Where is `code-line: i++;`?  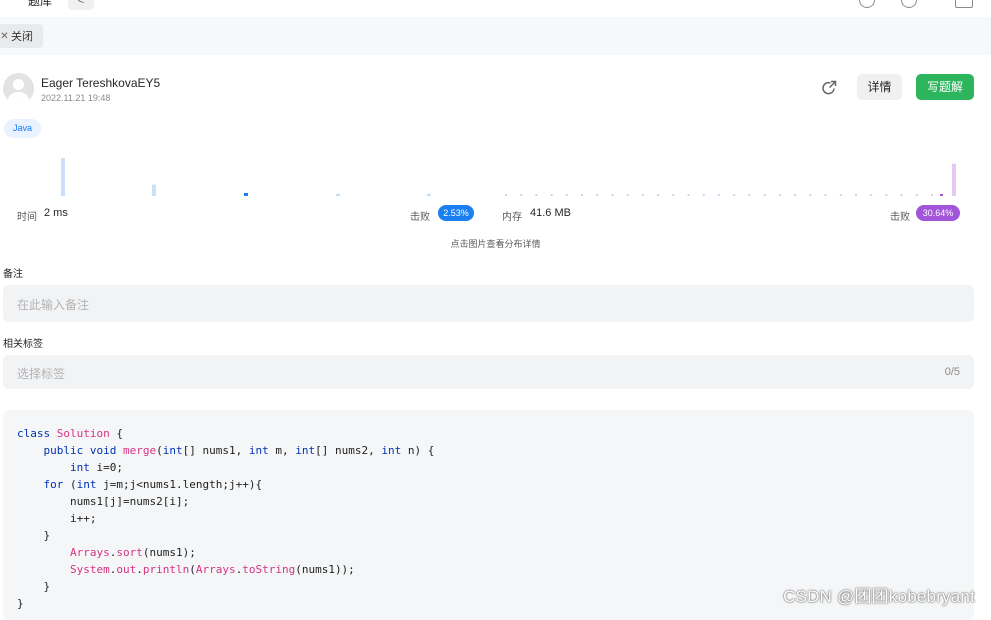
code-line: i++; is located at coordinates (57, 518).